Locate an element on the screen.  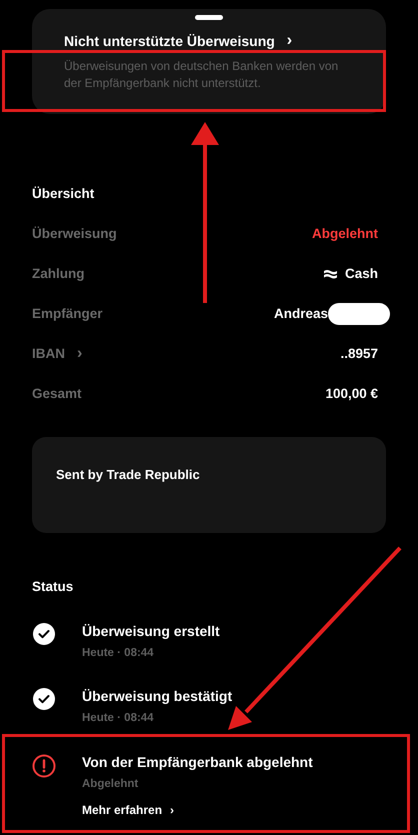
row-value: 100,00 € is located at coordinates (351, 393).